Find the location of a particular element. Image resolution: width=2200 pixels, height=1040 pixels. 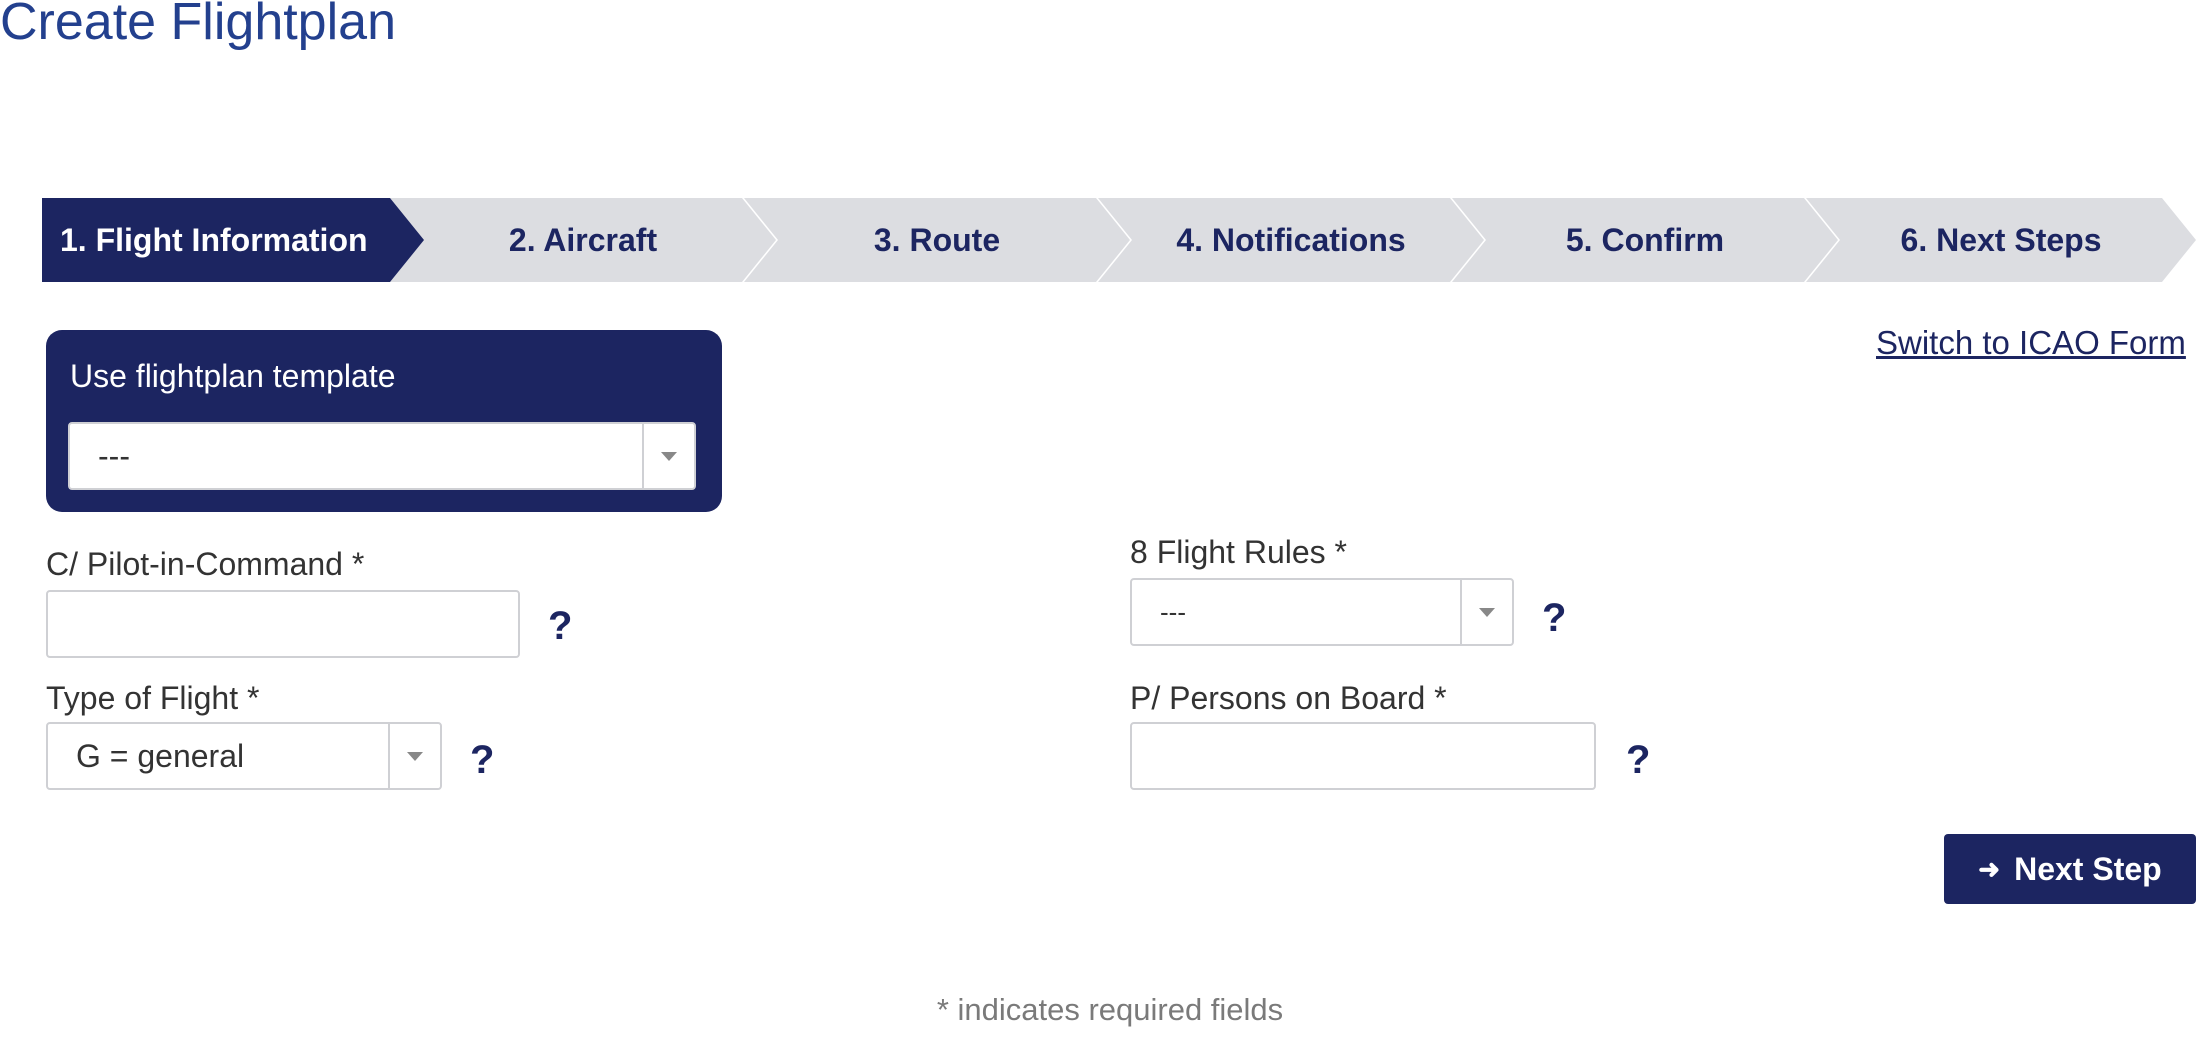

wizard-step-next-steps: 6. Next Steps is located at coordinates (2001, 240).